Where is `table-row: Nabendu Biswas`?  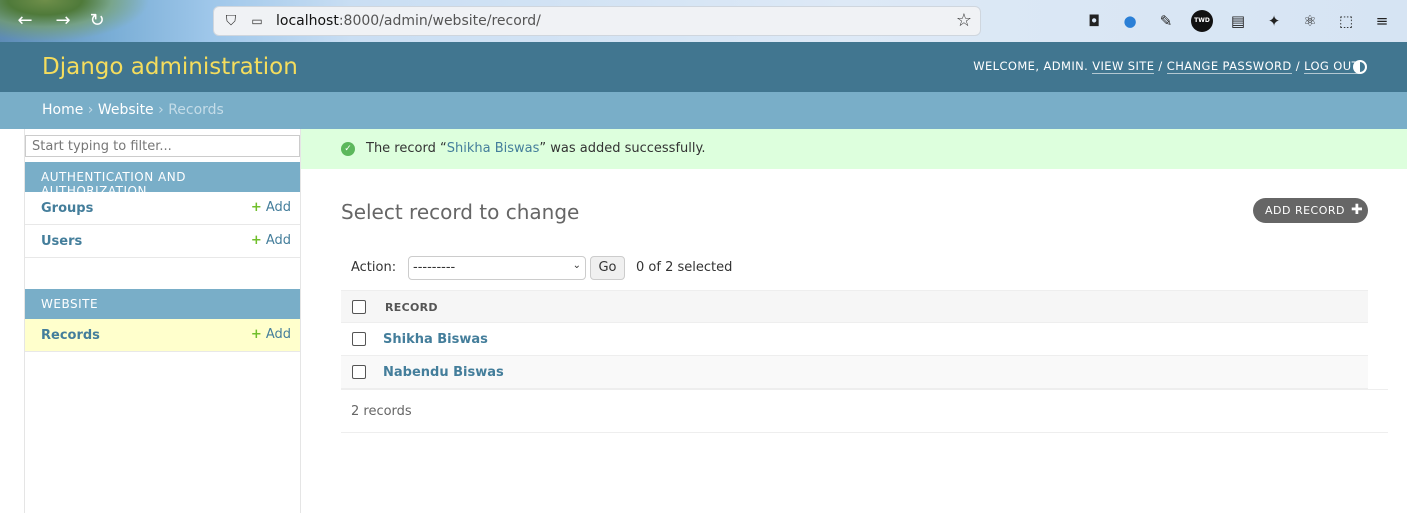
table-row: Nabendu Biswas is located at coordinates (854, 372).